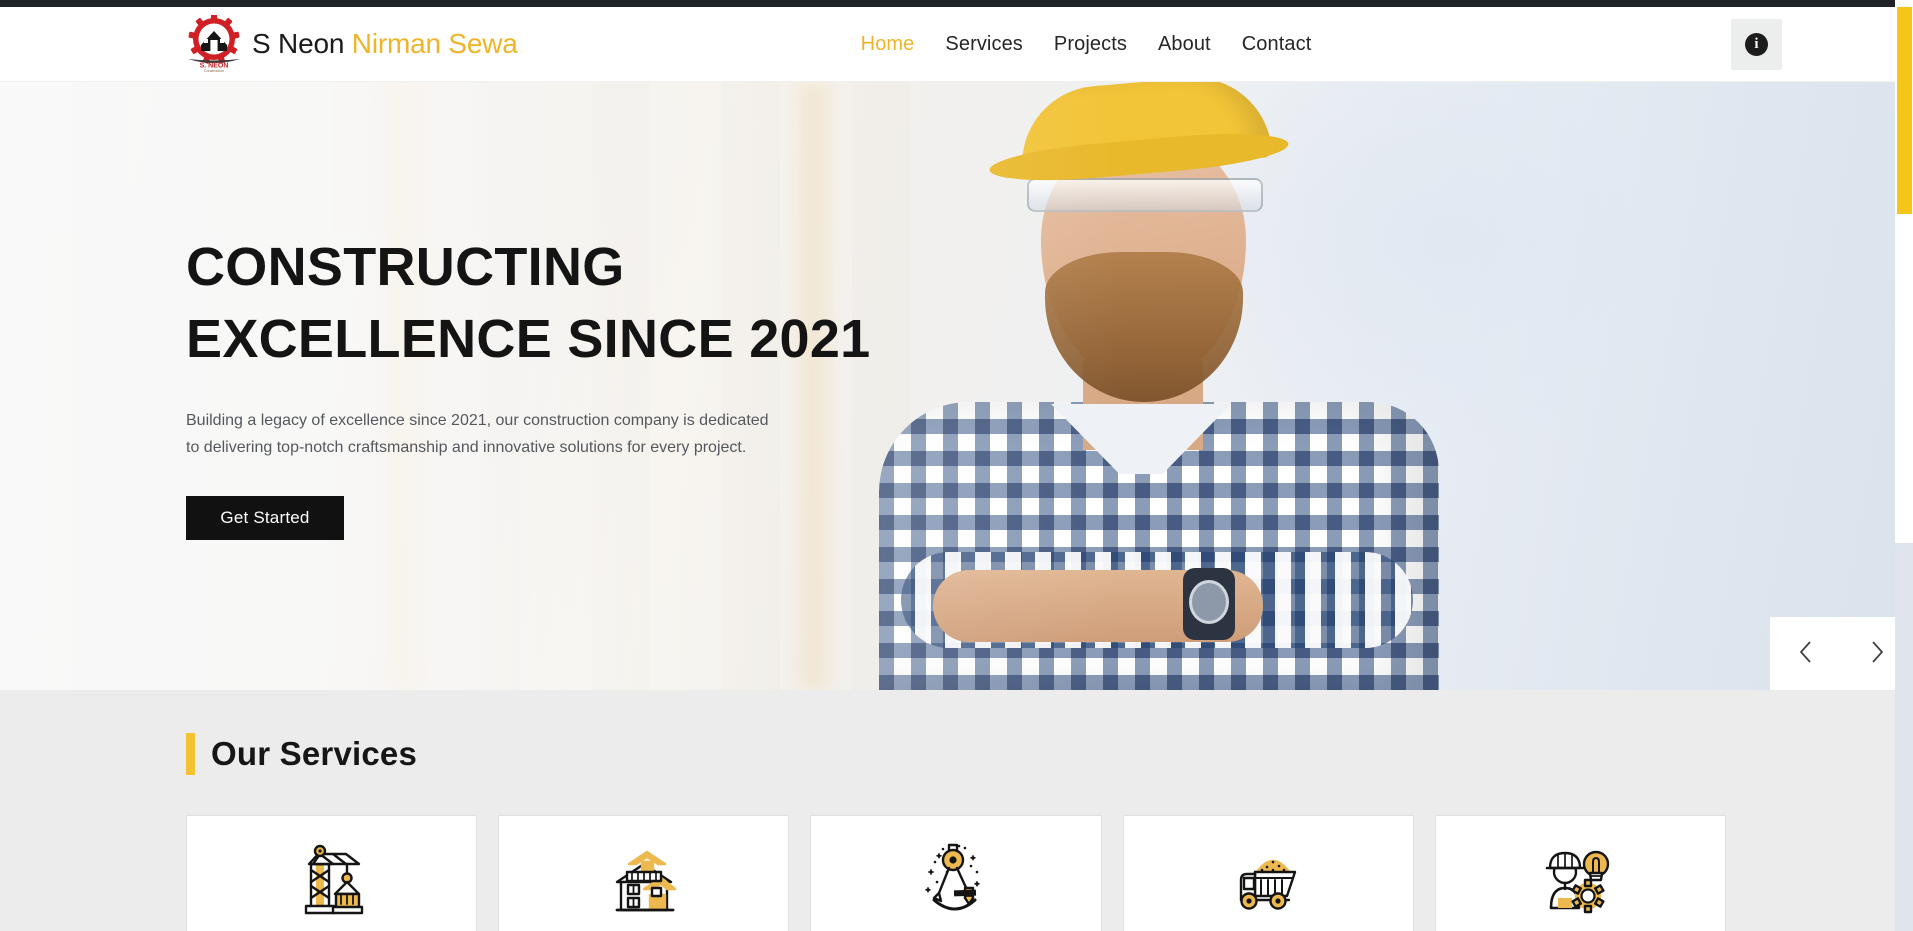 Image resolution: width=1913 pixels, height=931 pixels. Describe the element at coordinates (1090, 44) in the screenshot. I see `nav-item-projects: Projects` at that location.